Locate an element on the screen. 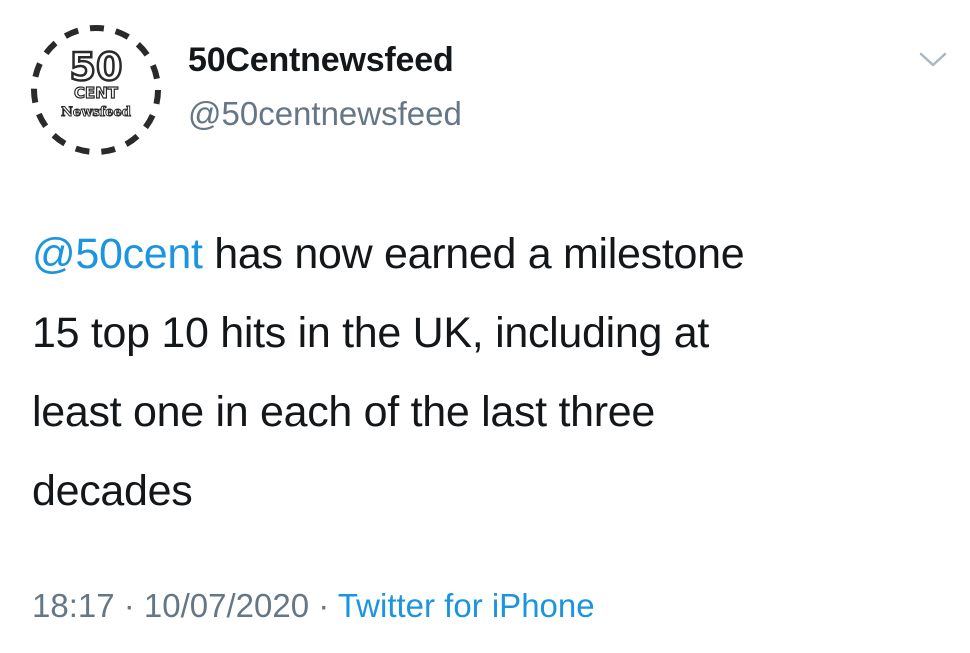  tweet-source-link: Twitter for iPhone is located at coordinates (466, 605).